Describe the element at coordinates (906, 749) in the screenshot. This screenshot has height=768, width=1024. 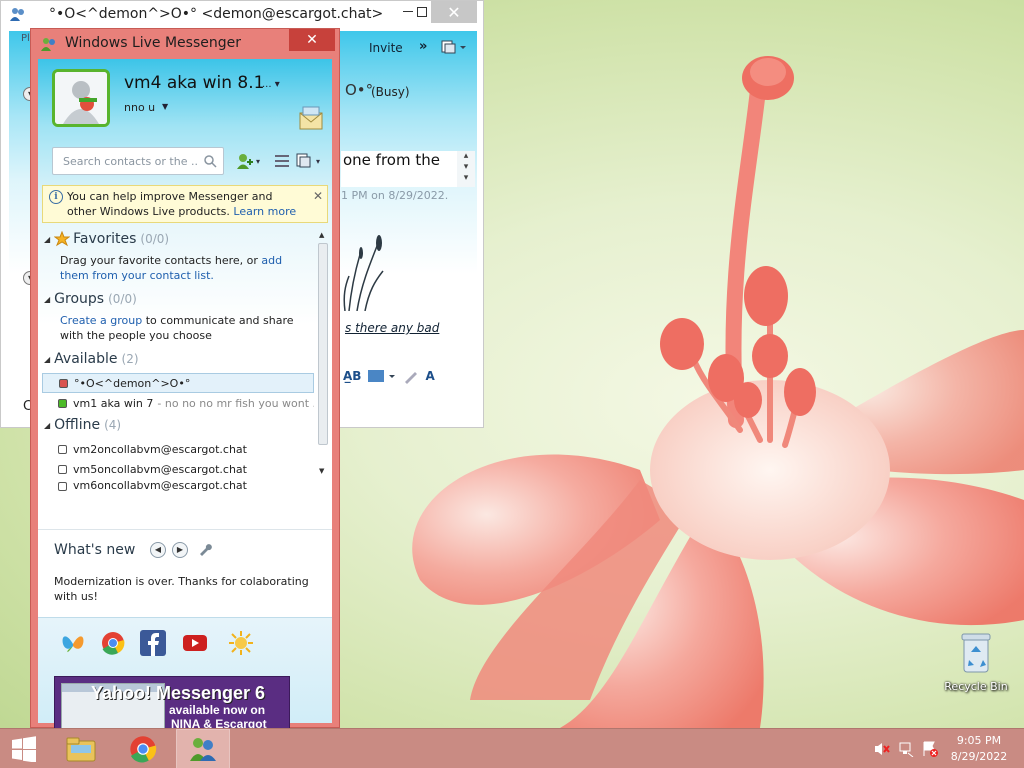
I see `network-icon` at that location.